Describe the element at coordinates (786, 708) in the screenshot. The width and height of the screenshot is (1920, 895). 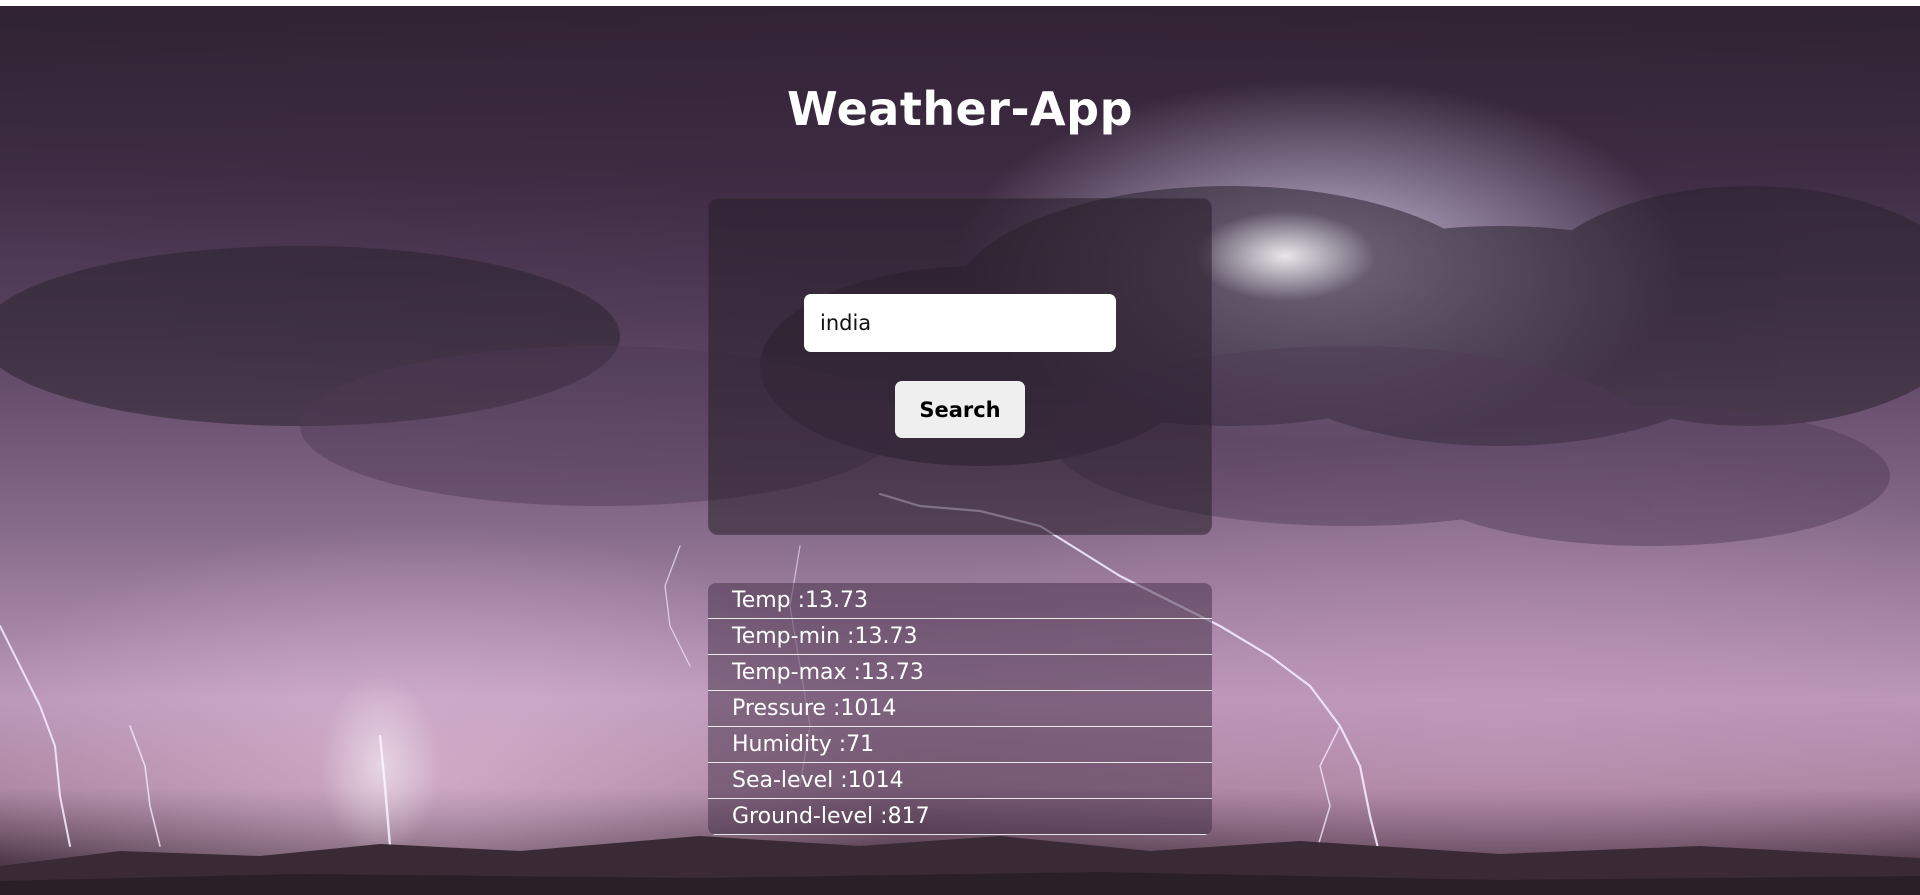
I see `result-label: Pressure` at that location.